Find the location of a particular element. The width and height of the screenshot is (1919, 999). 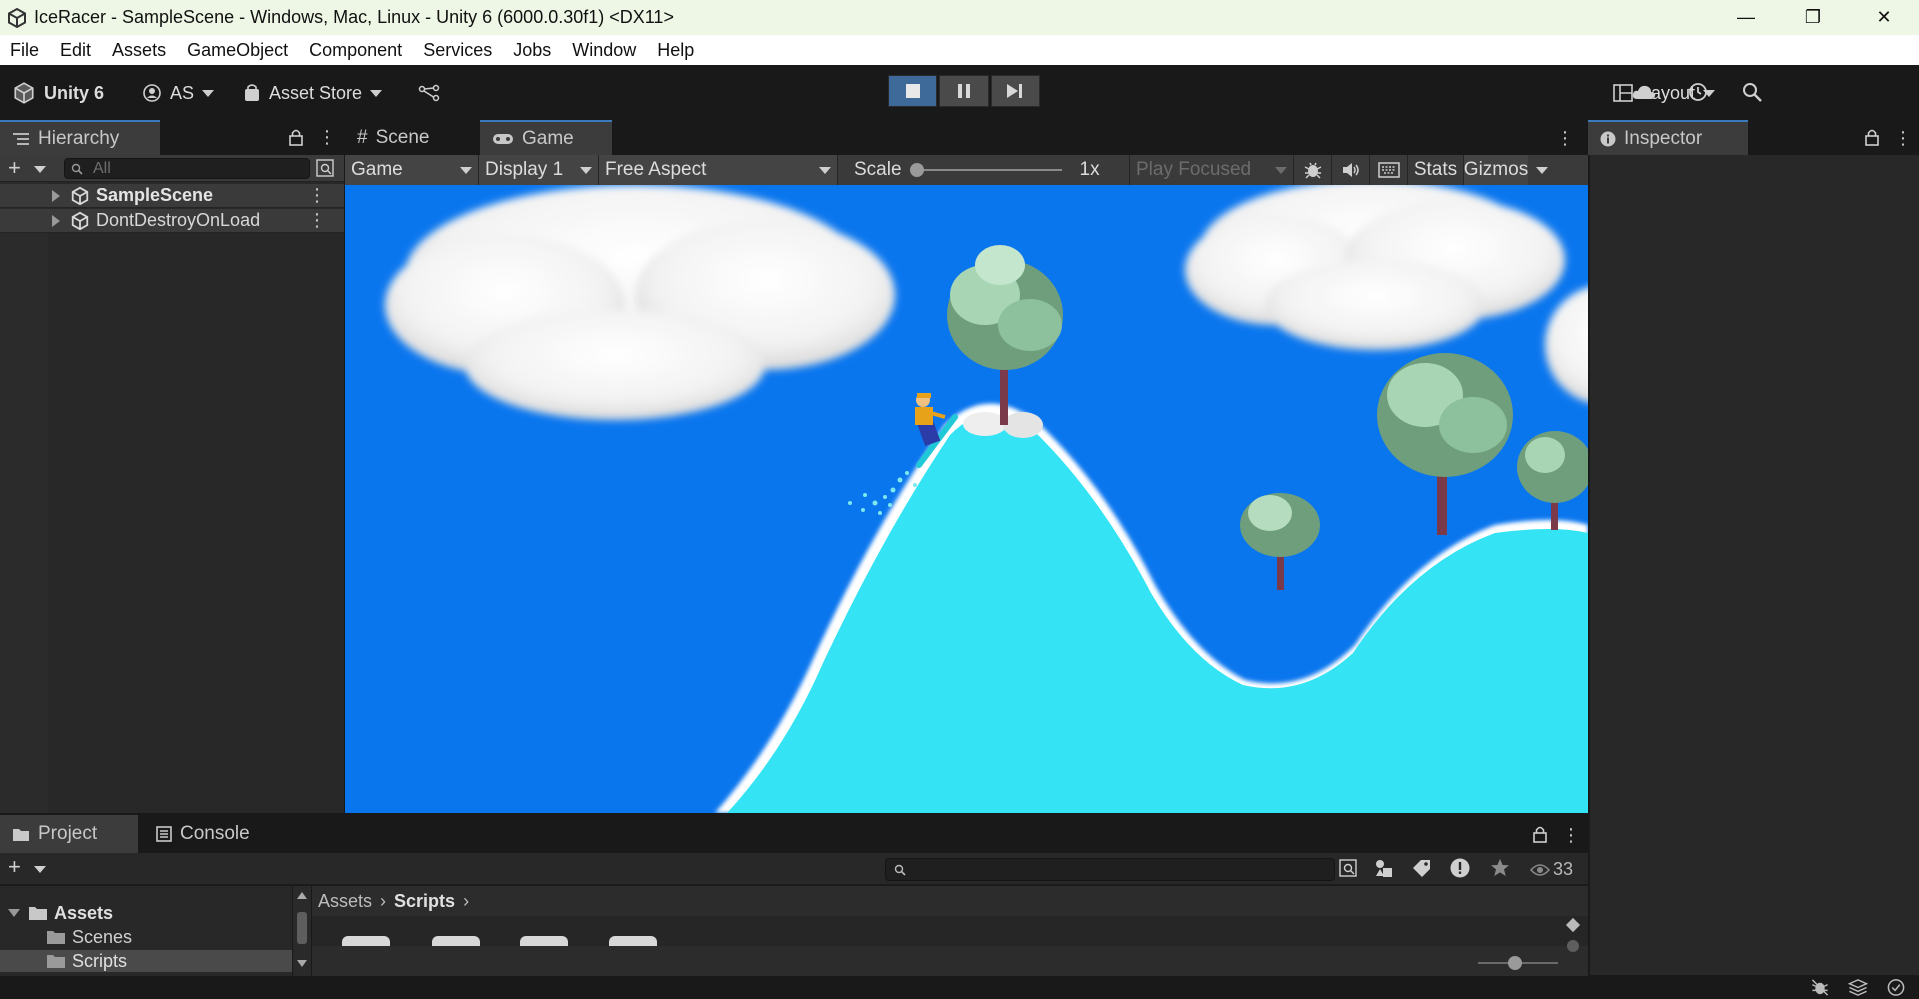

hierarchy-item-samplescene: SampleScene ⋮ is located at coordinates (172, 196).